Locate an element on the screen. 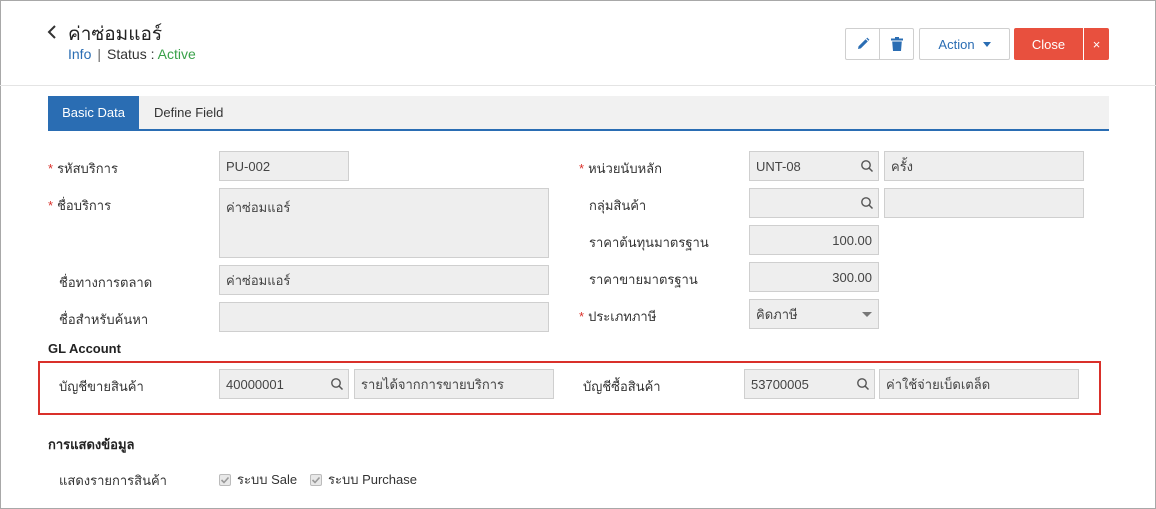 The image size is (1156, 509). std-price-label: ราคาขายมาตรฐาน is located at coordinates (643, 279).